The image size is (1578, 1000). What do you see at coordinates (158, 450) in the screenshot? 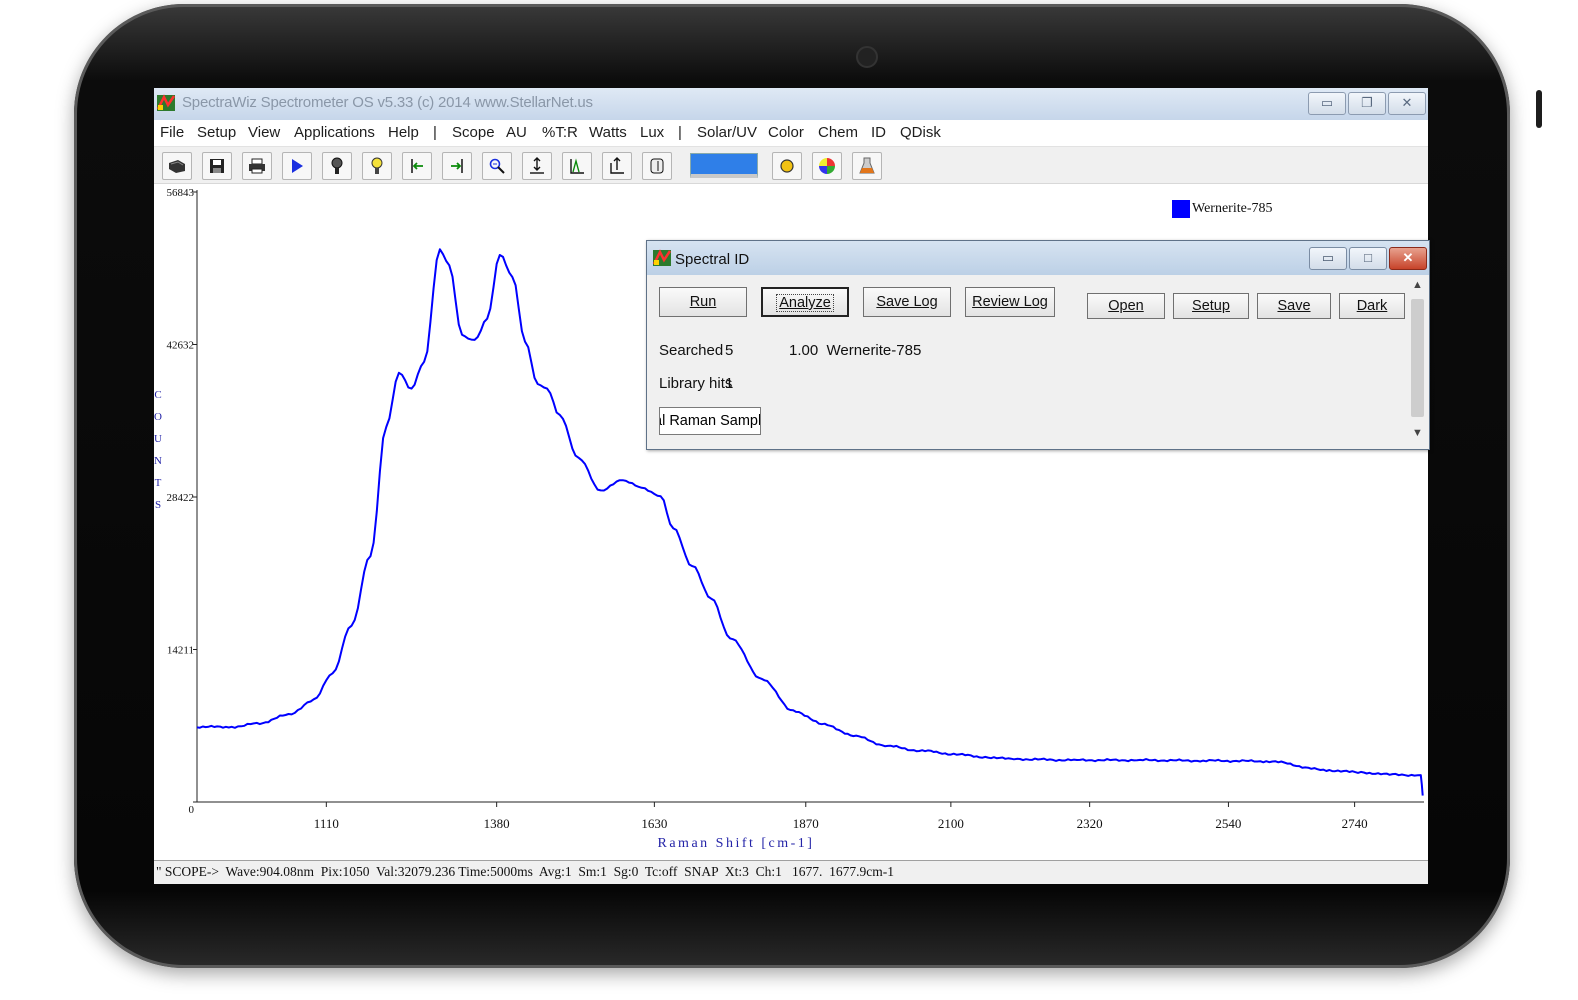
I see `y-axis-label: COUNTS` at bounding box center [158, 450].